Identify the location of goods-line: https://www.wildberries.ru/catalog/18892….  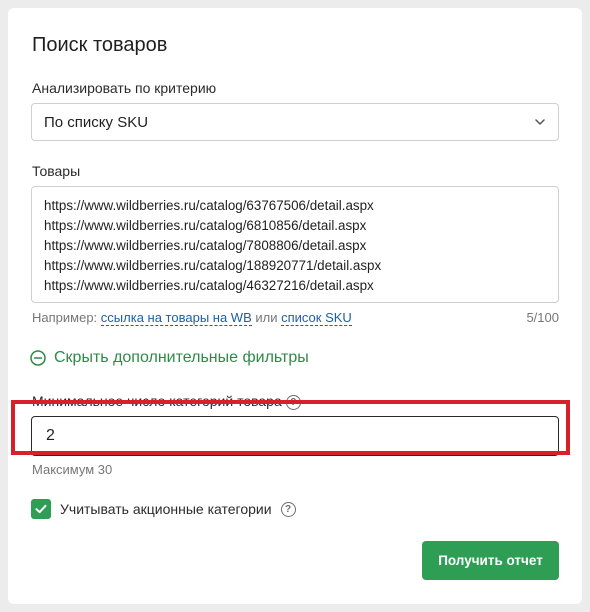
(213, 265).